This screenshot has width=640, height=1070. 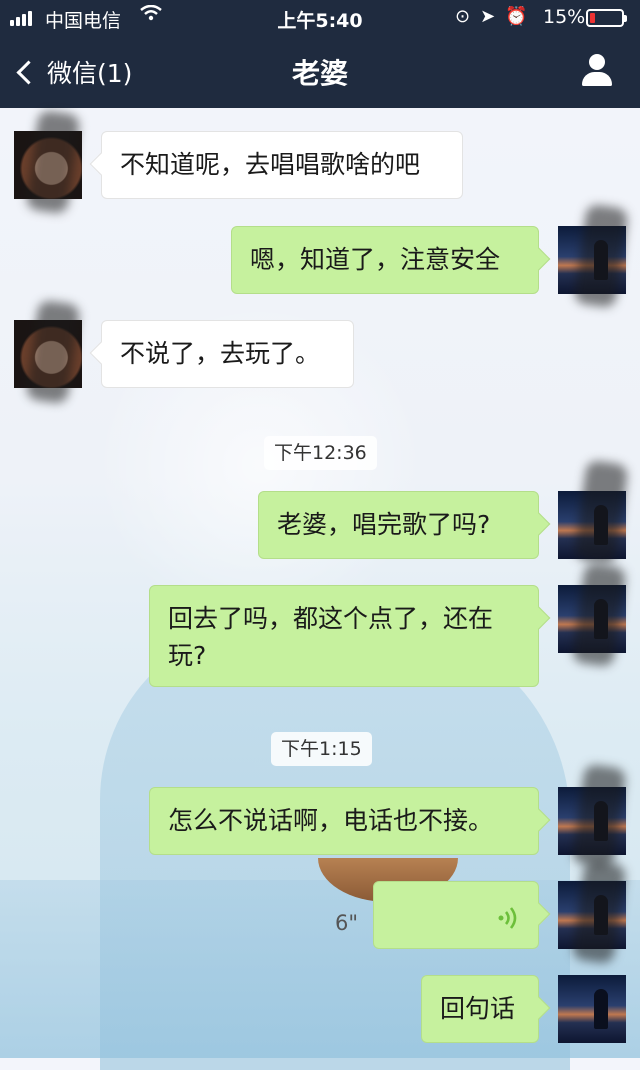 What do you see at coordinates (456, 915) in the screenshot?
I see `voice-message-bubble` at bounding box center [456, 915].